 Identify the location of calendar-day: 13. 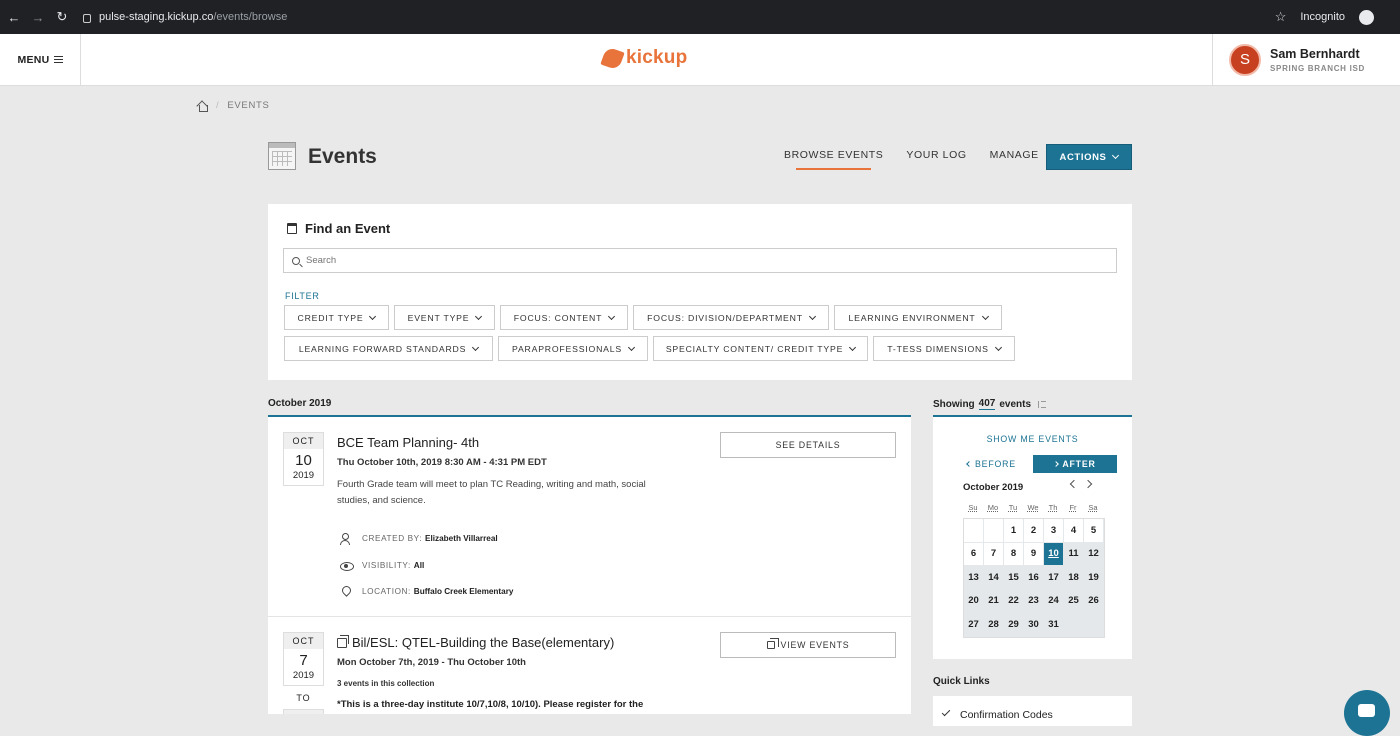
(974, 578).